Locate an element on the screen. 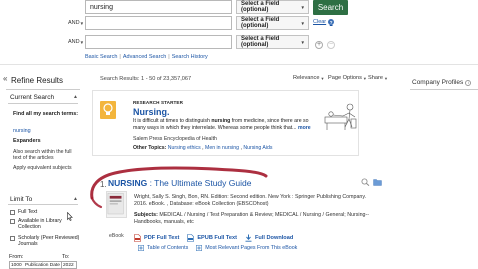  collapse-panel-icon: « is located at coordinates (5, 78).